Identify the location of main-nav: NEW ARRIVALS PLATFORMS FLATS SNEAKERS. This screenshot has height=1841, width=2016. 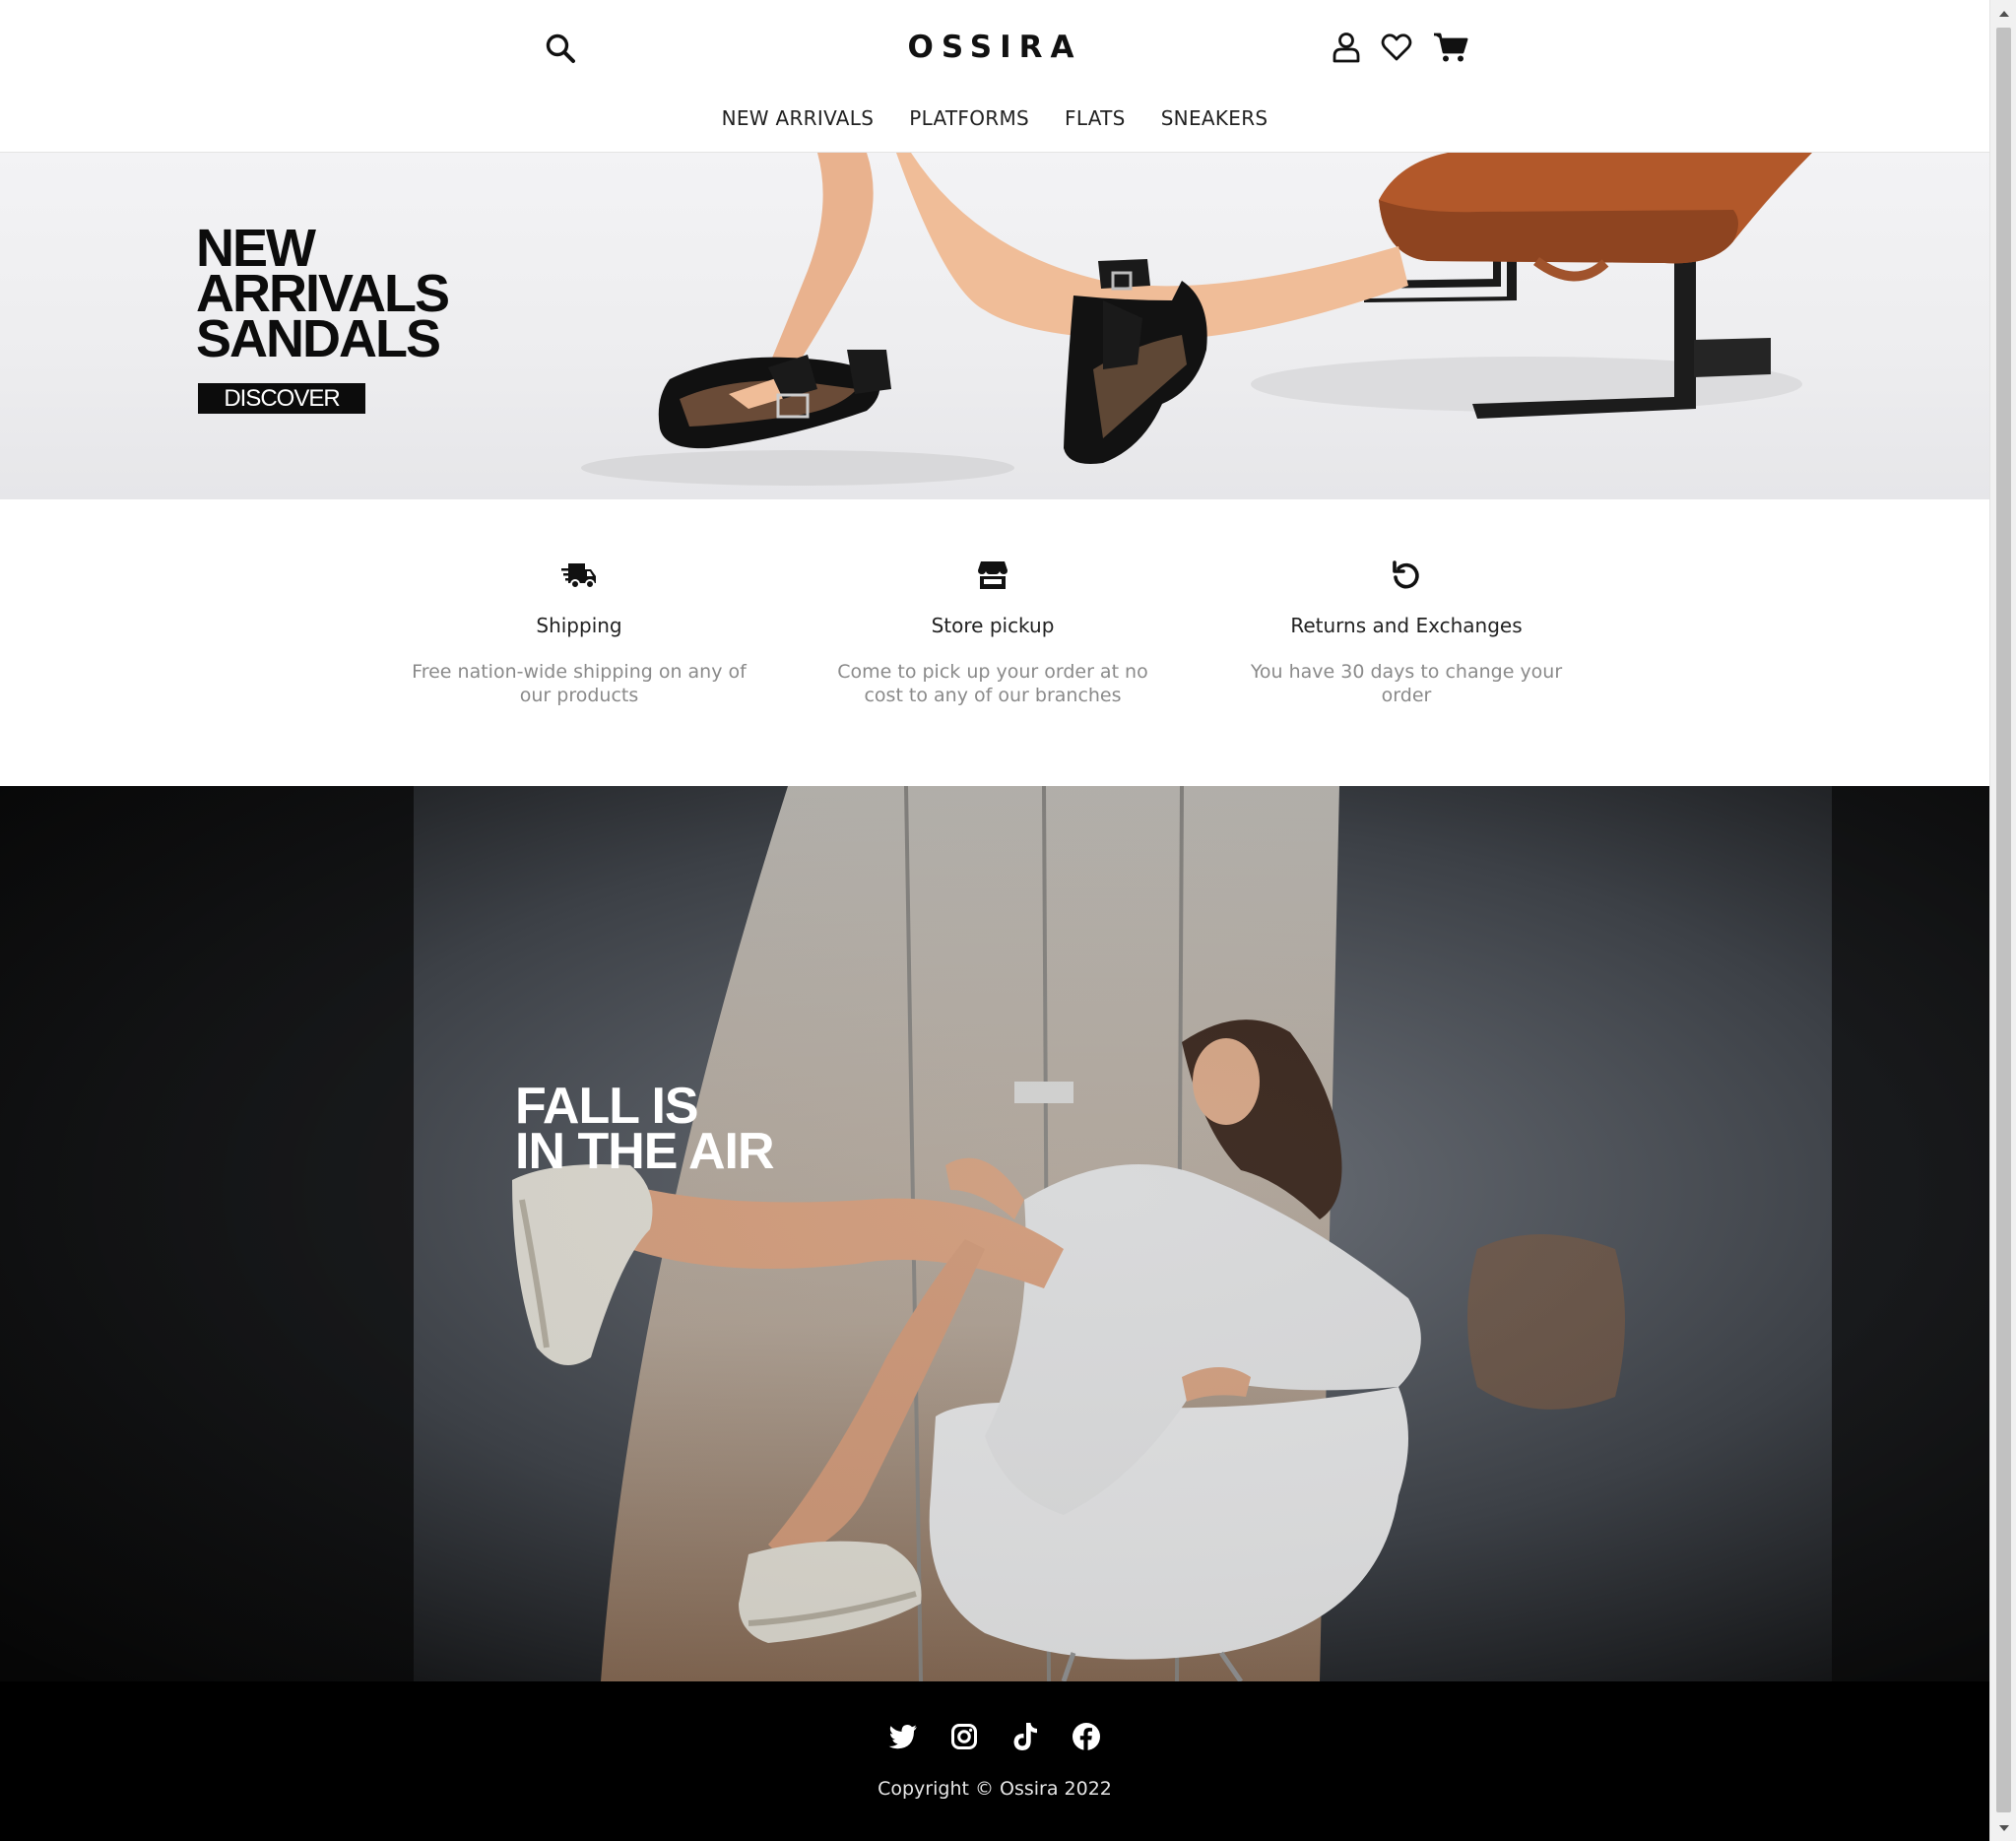
(994, 118).